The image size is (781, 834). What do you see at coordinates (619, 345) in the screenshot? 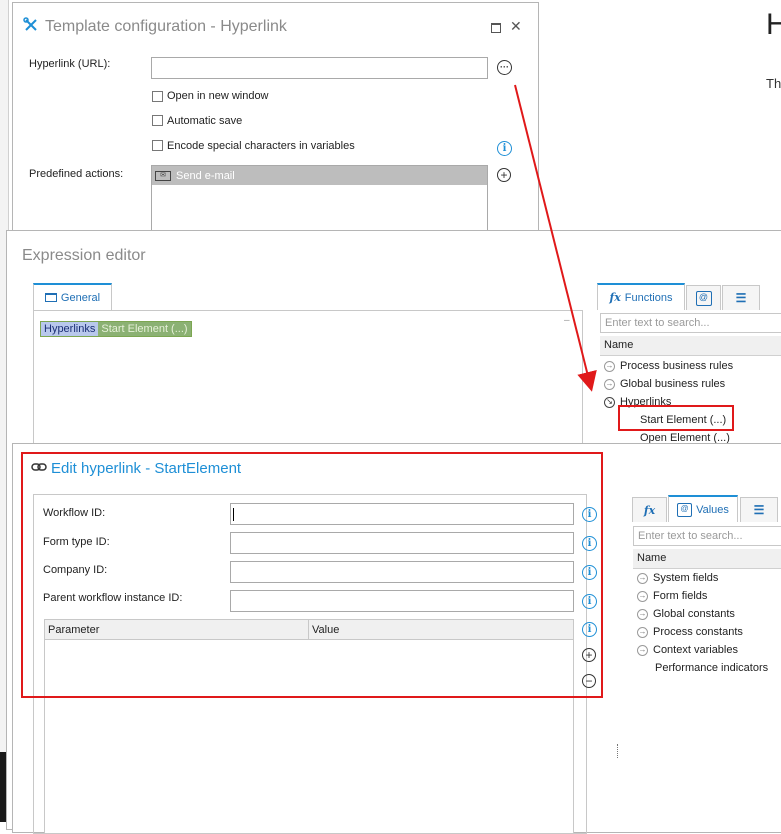
I see `functions-name-label: Name` at bounding box center [619, 345].